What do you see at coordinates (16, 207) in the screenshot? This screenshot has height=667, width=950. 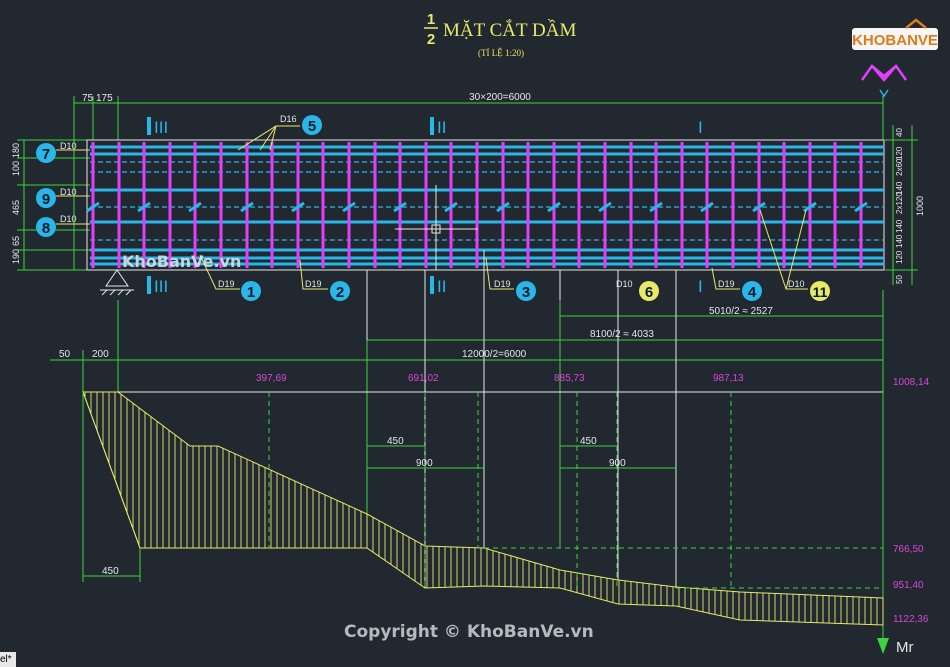 I see `dim-left-465: 465` at bounding box center [16, 207].